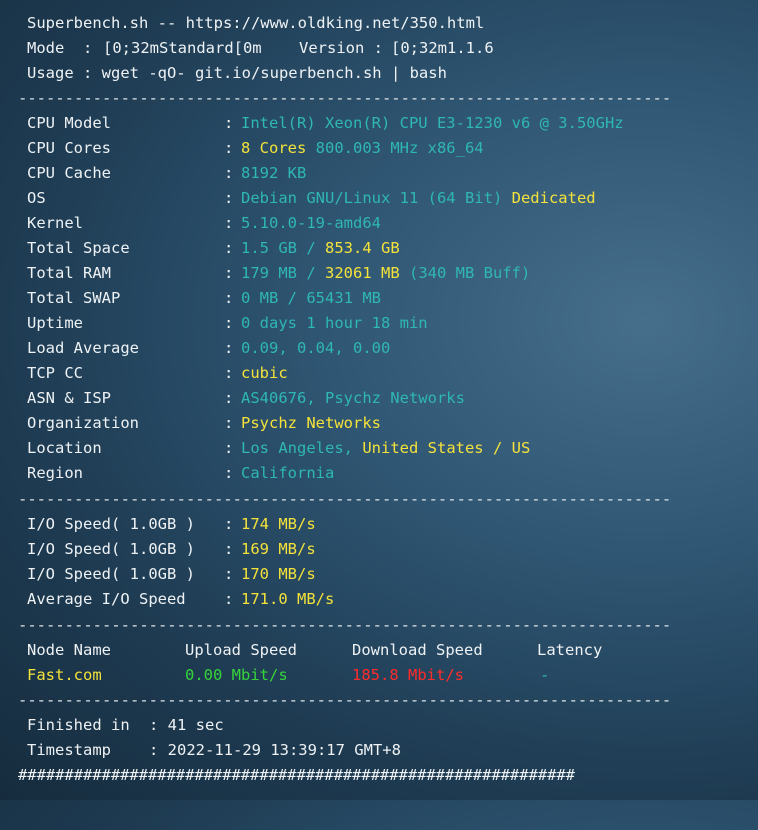 This screenshot has height=830, width=758. Describe the element at coordinates (167, 173) in the screenshot. I see `cpu-cache-row: CPU Cache : 8192 KB` at that location.